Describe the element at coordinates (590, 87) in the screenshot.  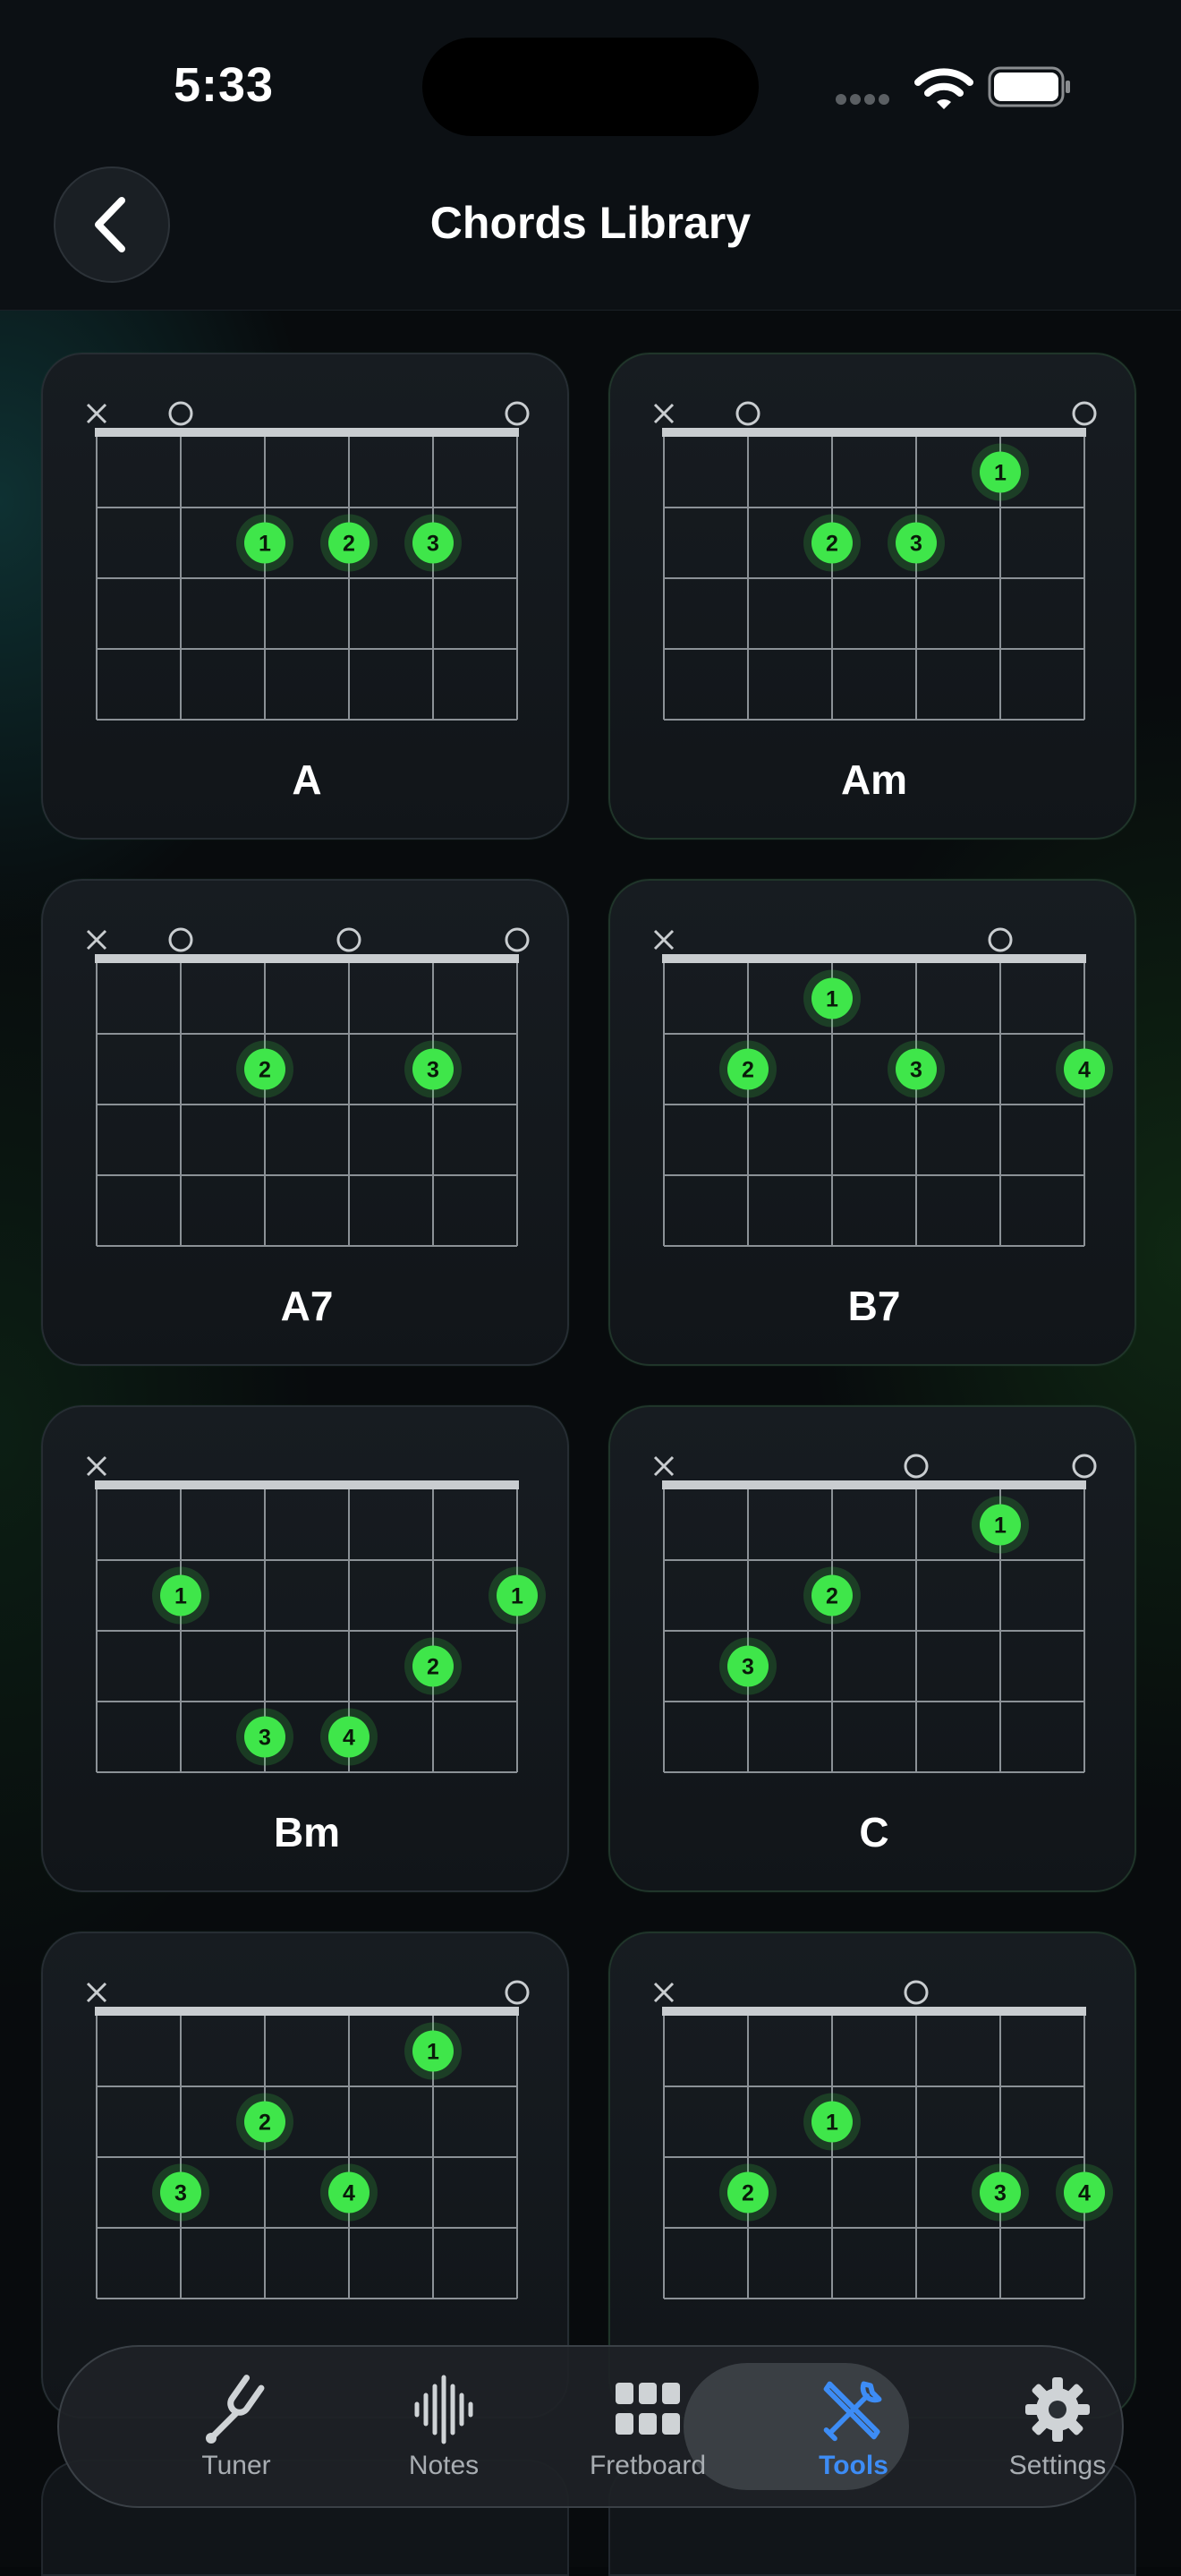
I see `dynamic-island` at that location.